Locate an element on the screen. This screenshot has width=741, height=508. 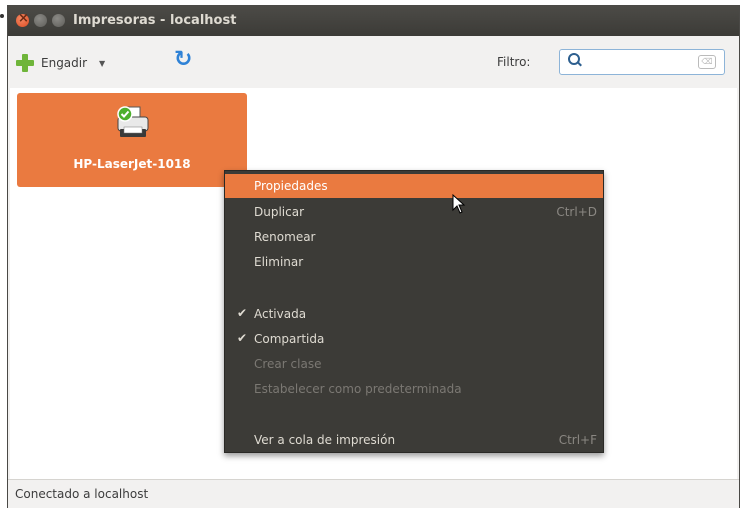
menu-item-shortcut: Ctrl+D is located at coordinates (576, 212).